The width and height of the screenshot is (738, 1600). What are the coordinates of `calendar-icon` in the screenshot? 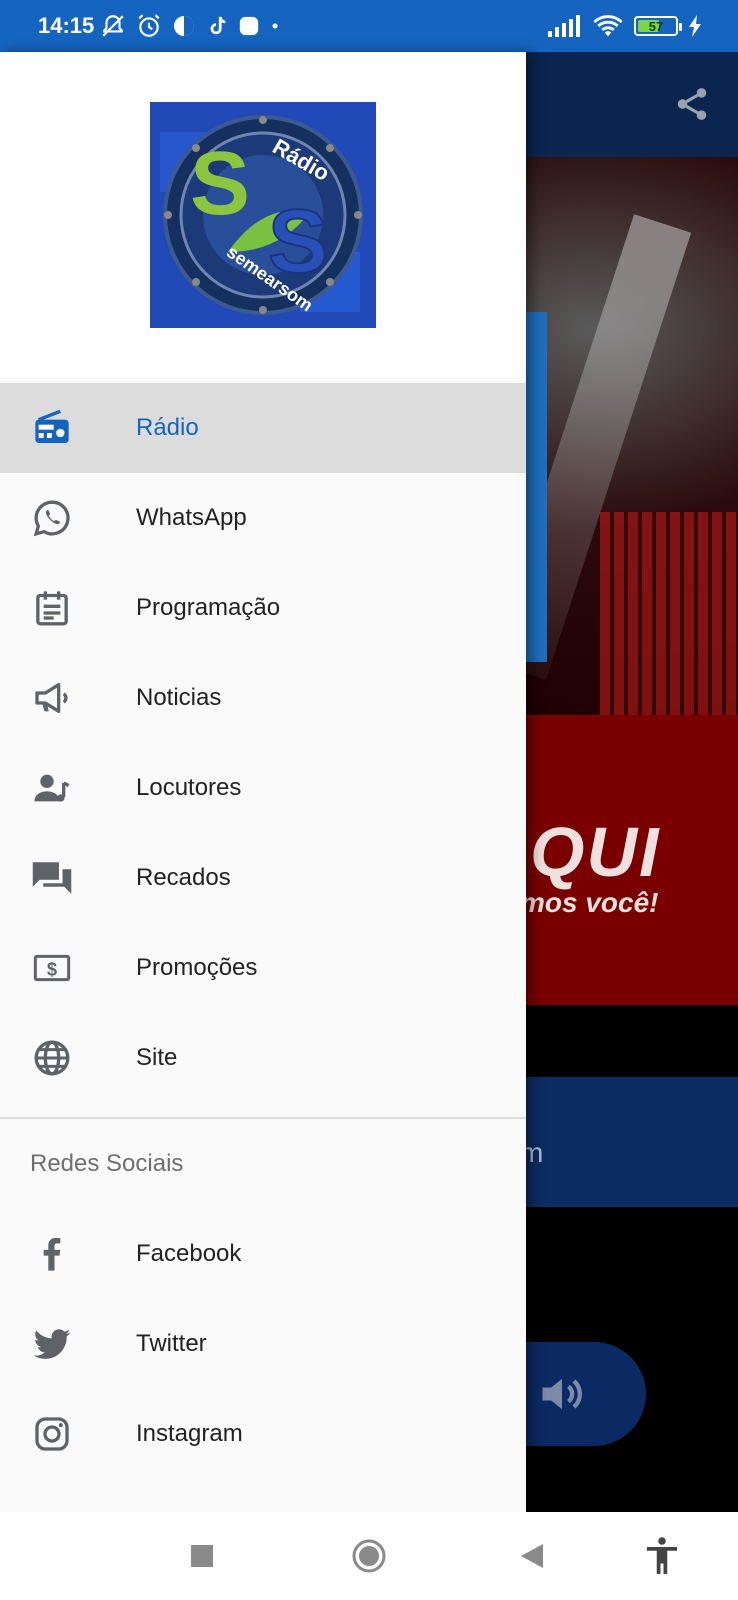 It's located at (52, 608).